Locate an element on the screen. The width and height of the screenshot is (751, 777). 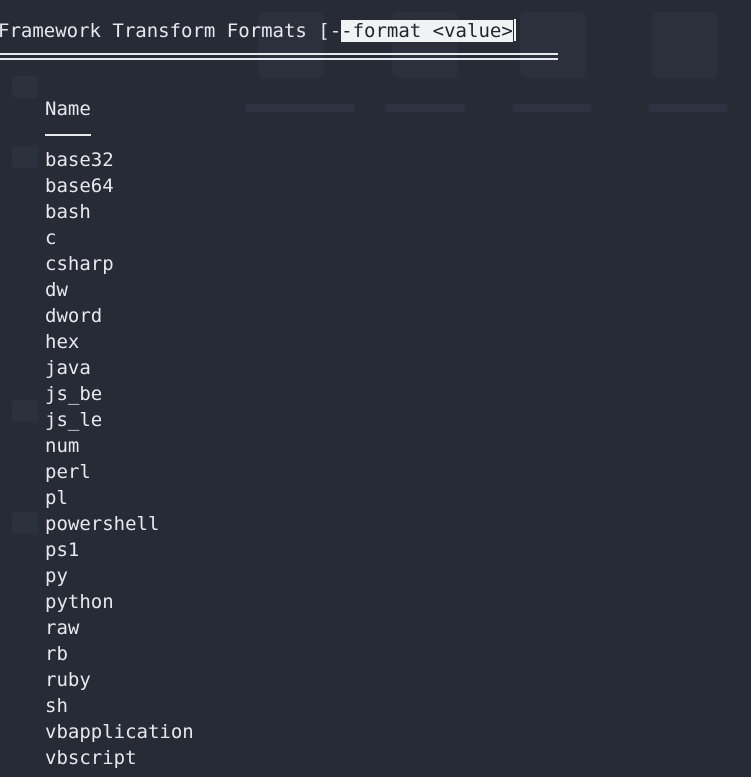
format-item: ruby is located at coordinates (68, 680).